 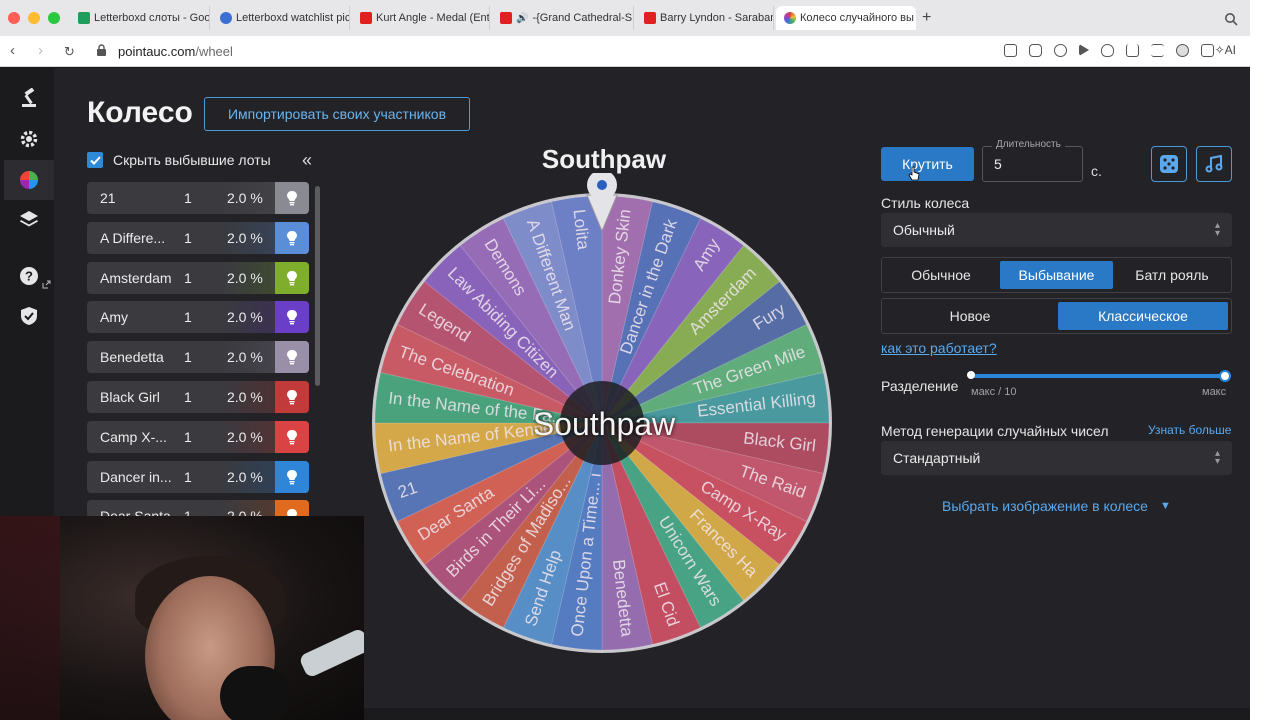 I want to click on split-slider-thumb, so click(x=1225, y=376).